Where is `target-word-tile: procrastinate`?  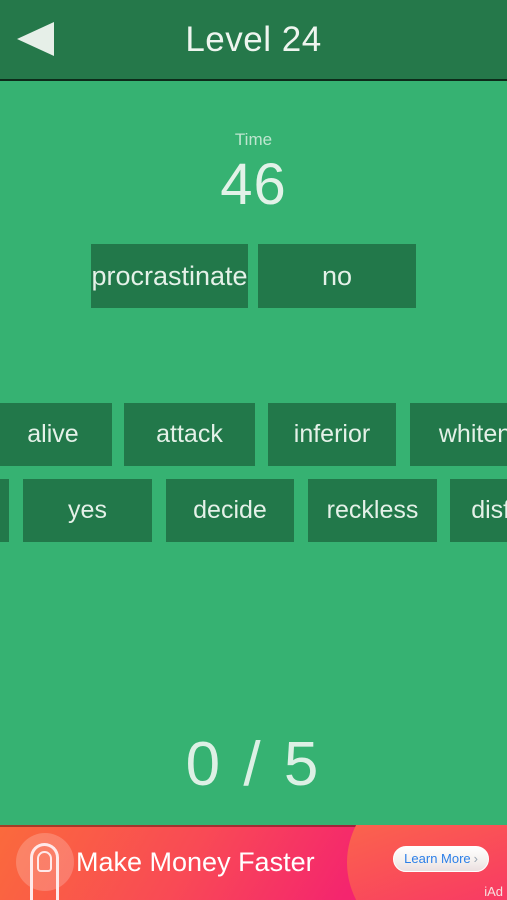 target-word-tile: procrastinate is located at coordinates (169, 276).